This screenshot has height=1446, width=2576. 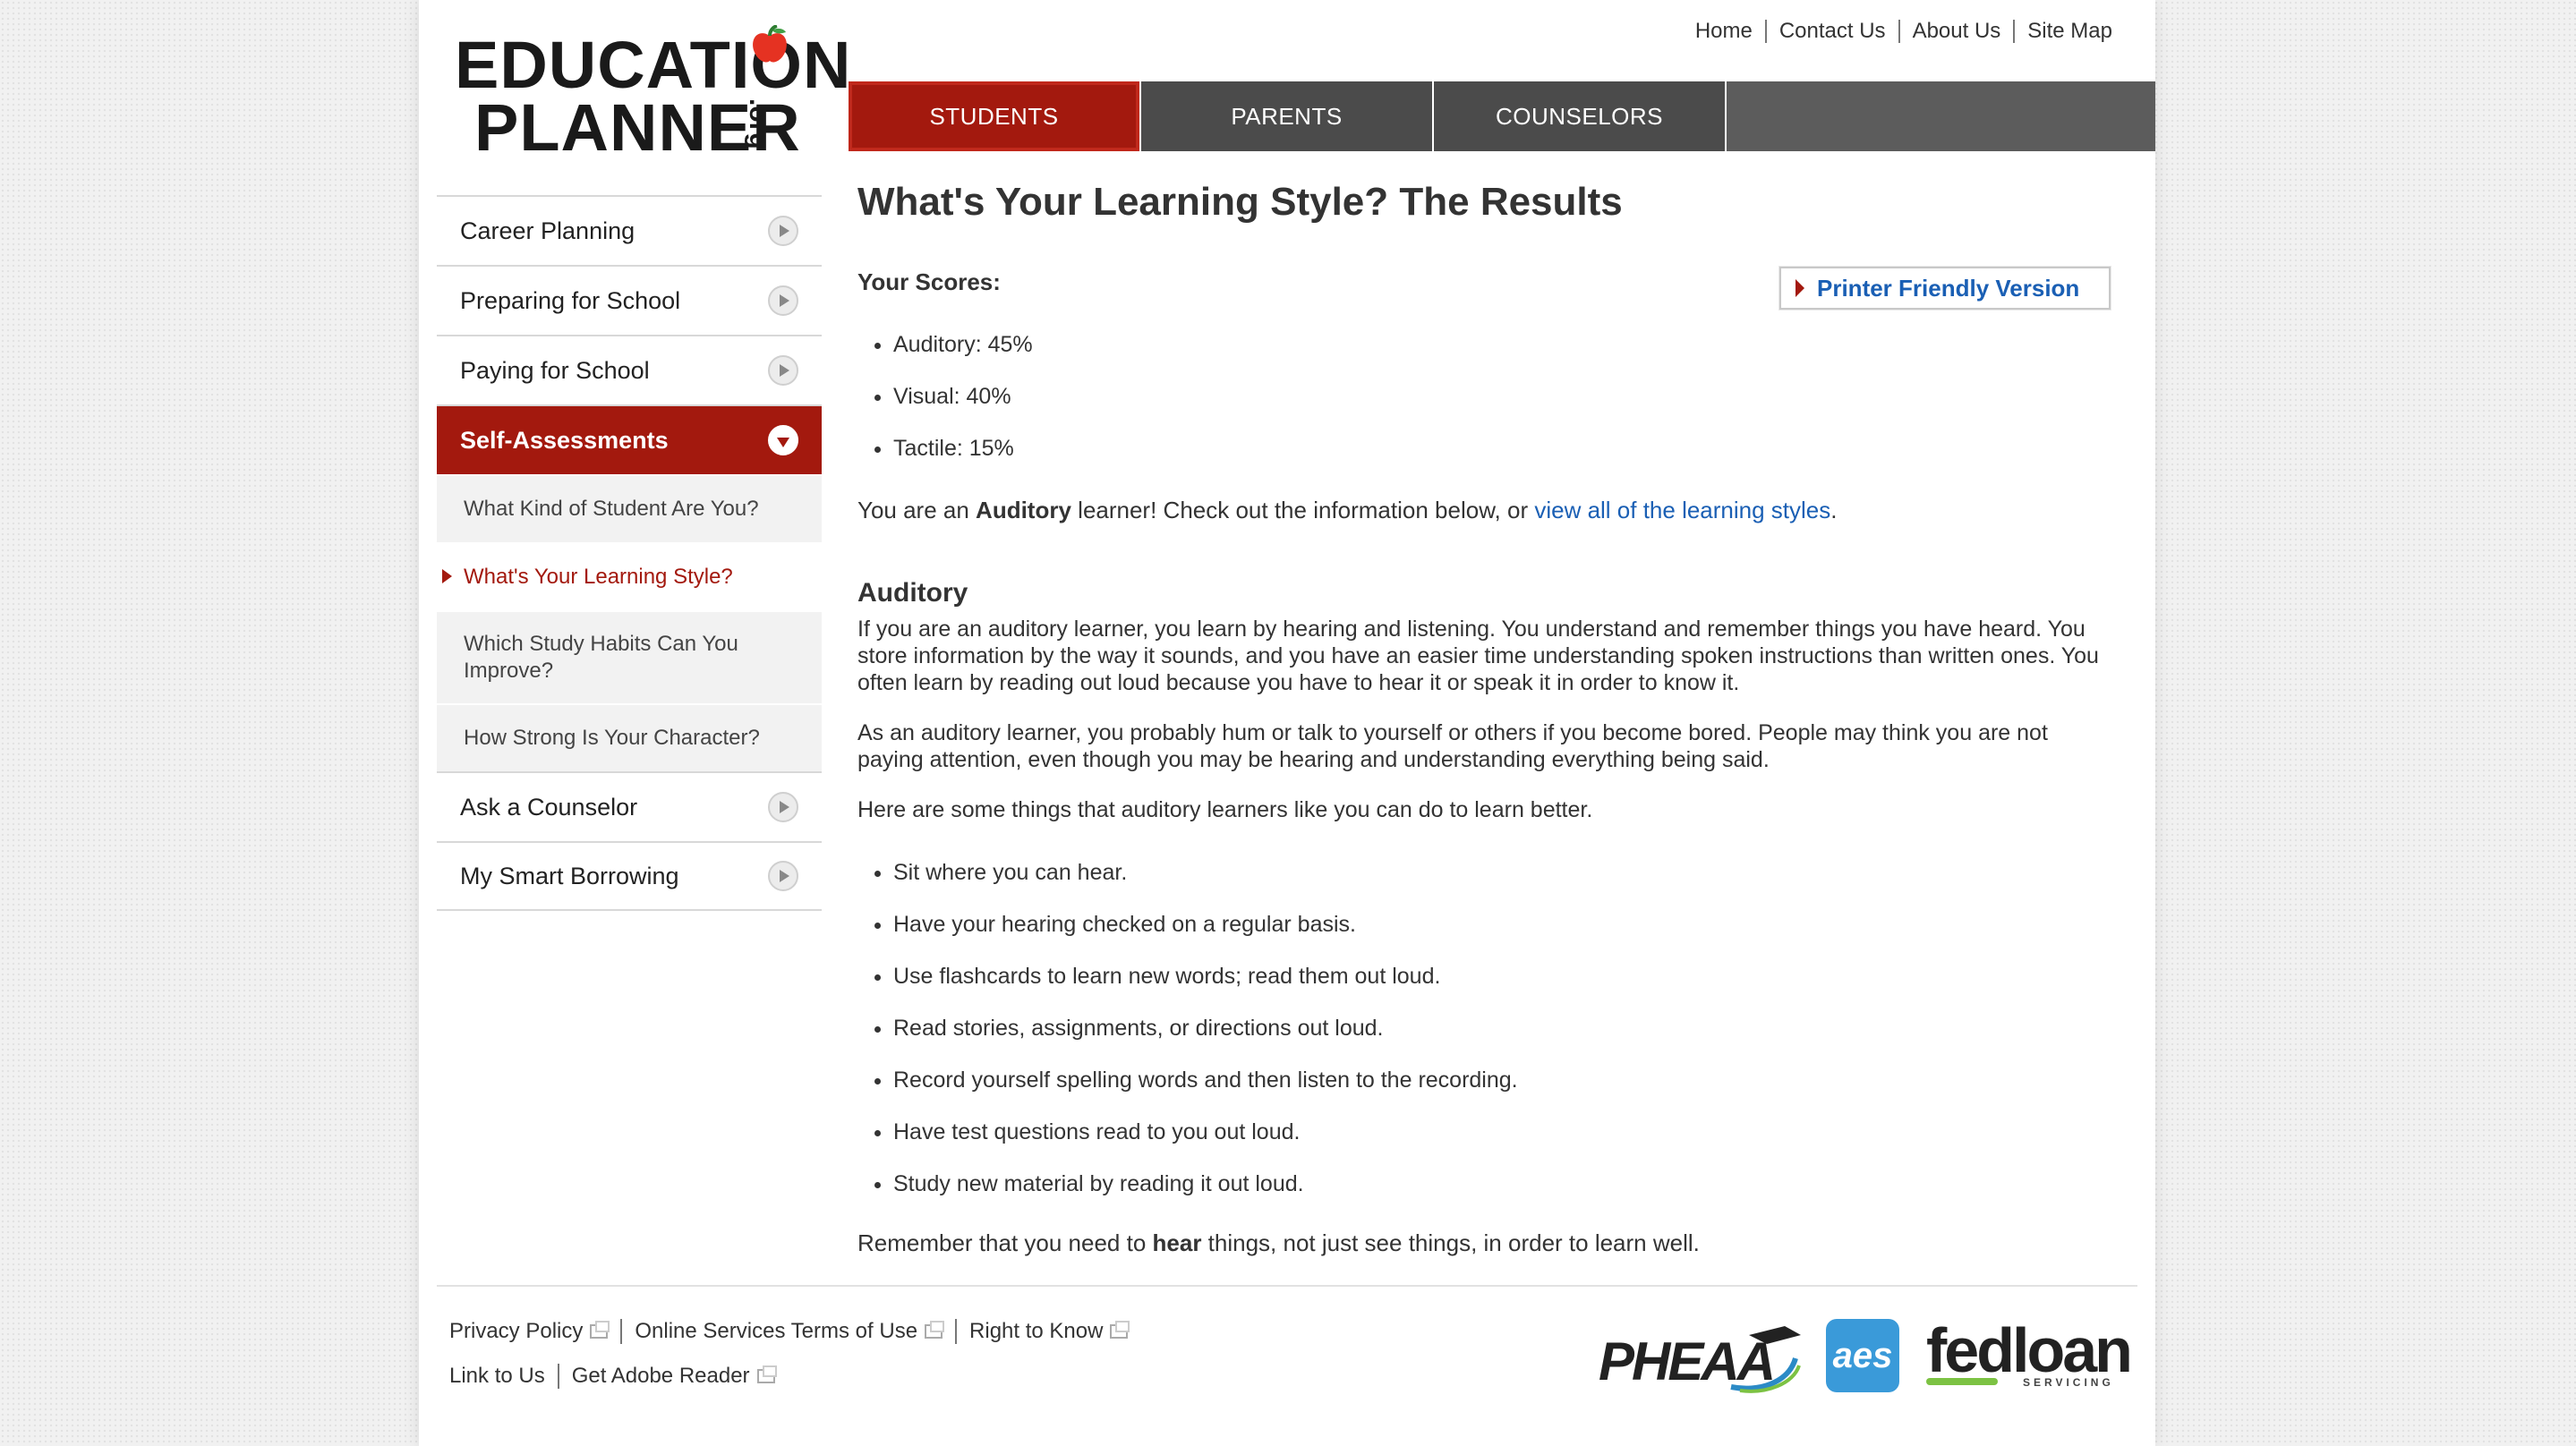 What do you see at coordinates (1724, 32) in the screenshot?
I see `util-link-home: Home` at bounding box center [1724, 32].